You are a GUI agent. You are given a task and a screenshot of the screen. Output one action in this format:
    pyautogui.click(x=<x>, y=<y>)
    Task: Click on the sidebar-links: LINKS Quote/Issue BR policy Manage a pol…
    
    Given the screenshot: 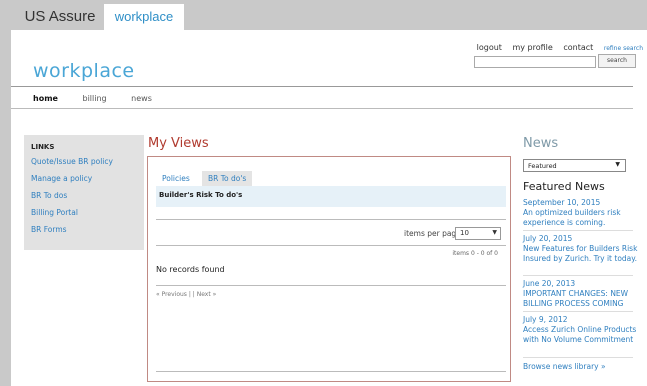 What is the action you would take?
    pyautogui.click(x=84, y=192)
    